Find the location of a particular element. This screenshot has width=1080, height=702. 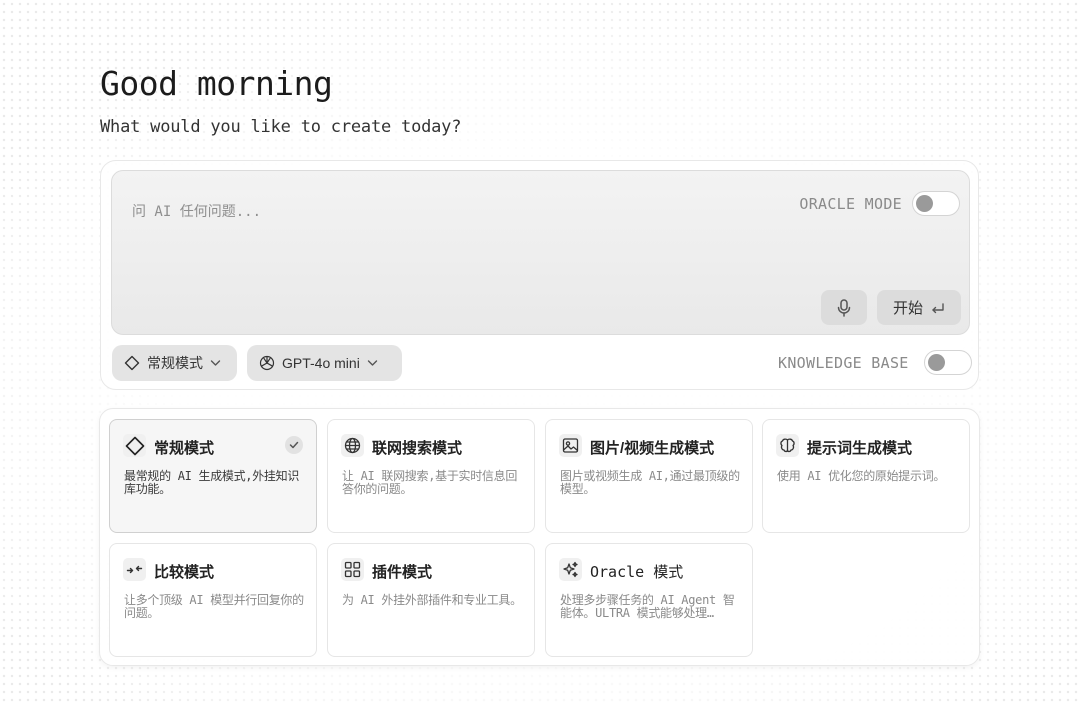

model-select-label: GPT-4o mini is located at coordinates (321, 363).